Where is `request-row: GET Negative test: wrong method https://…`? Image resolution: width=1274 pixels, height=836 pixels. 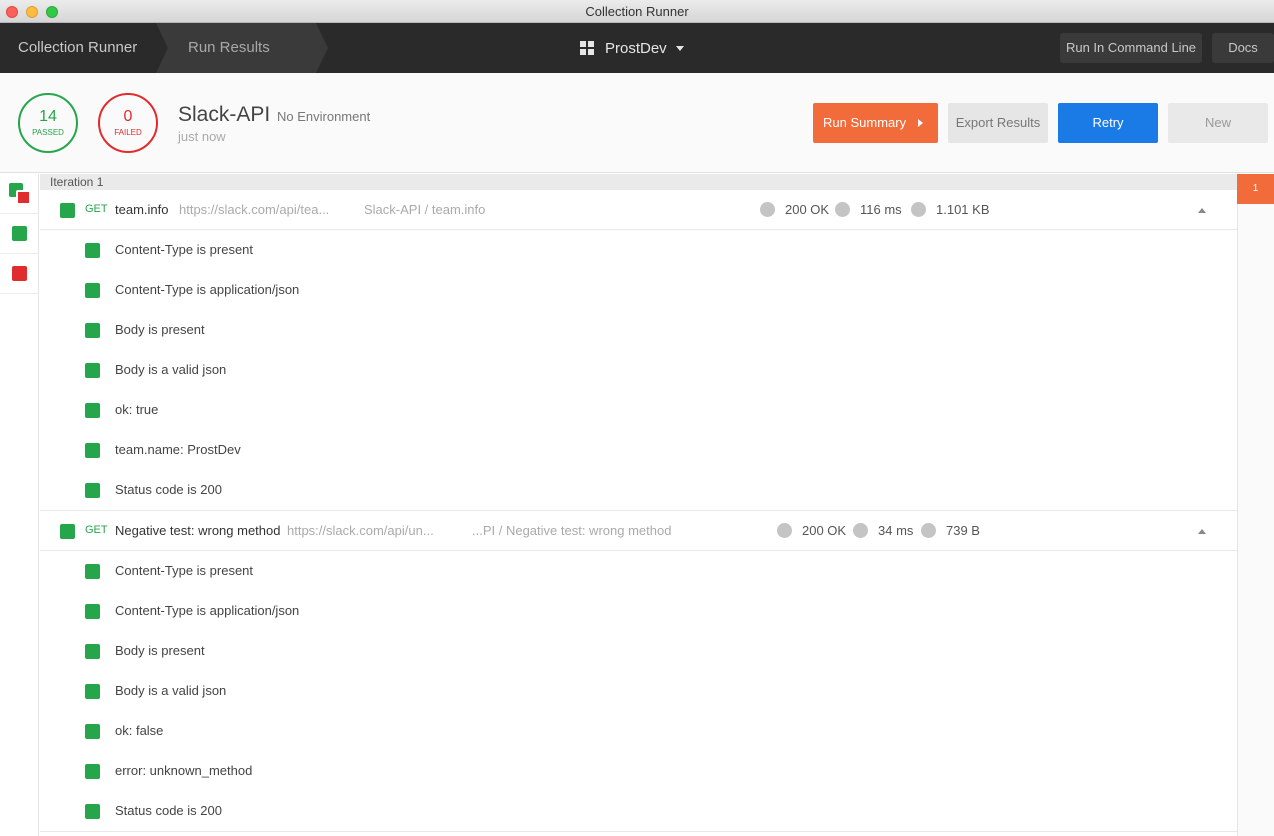 request-row: GET Negative test: wrong method https://… is located at coordinates (638, 531).